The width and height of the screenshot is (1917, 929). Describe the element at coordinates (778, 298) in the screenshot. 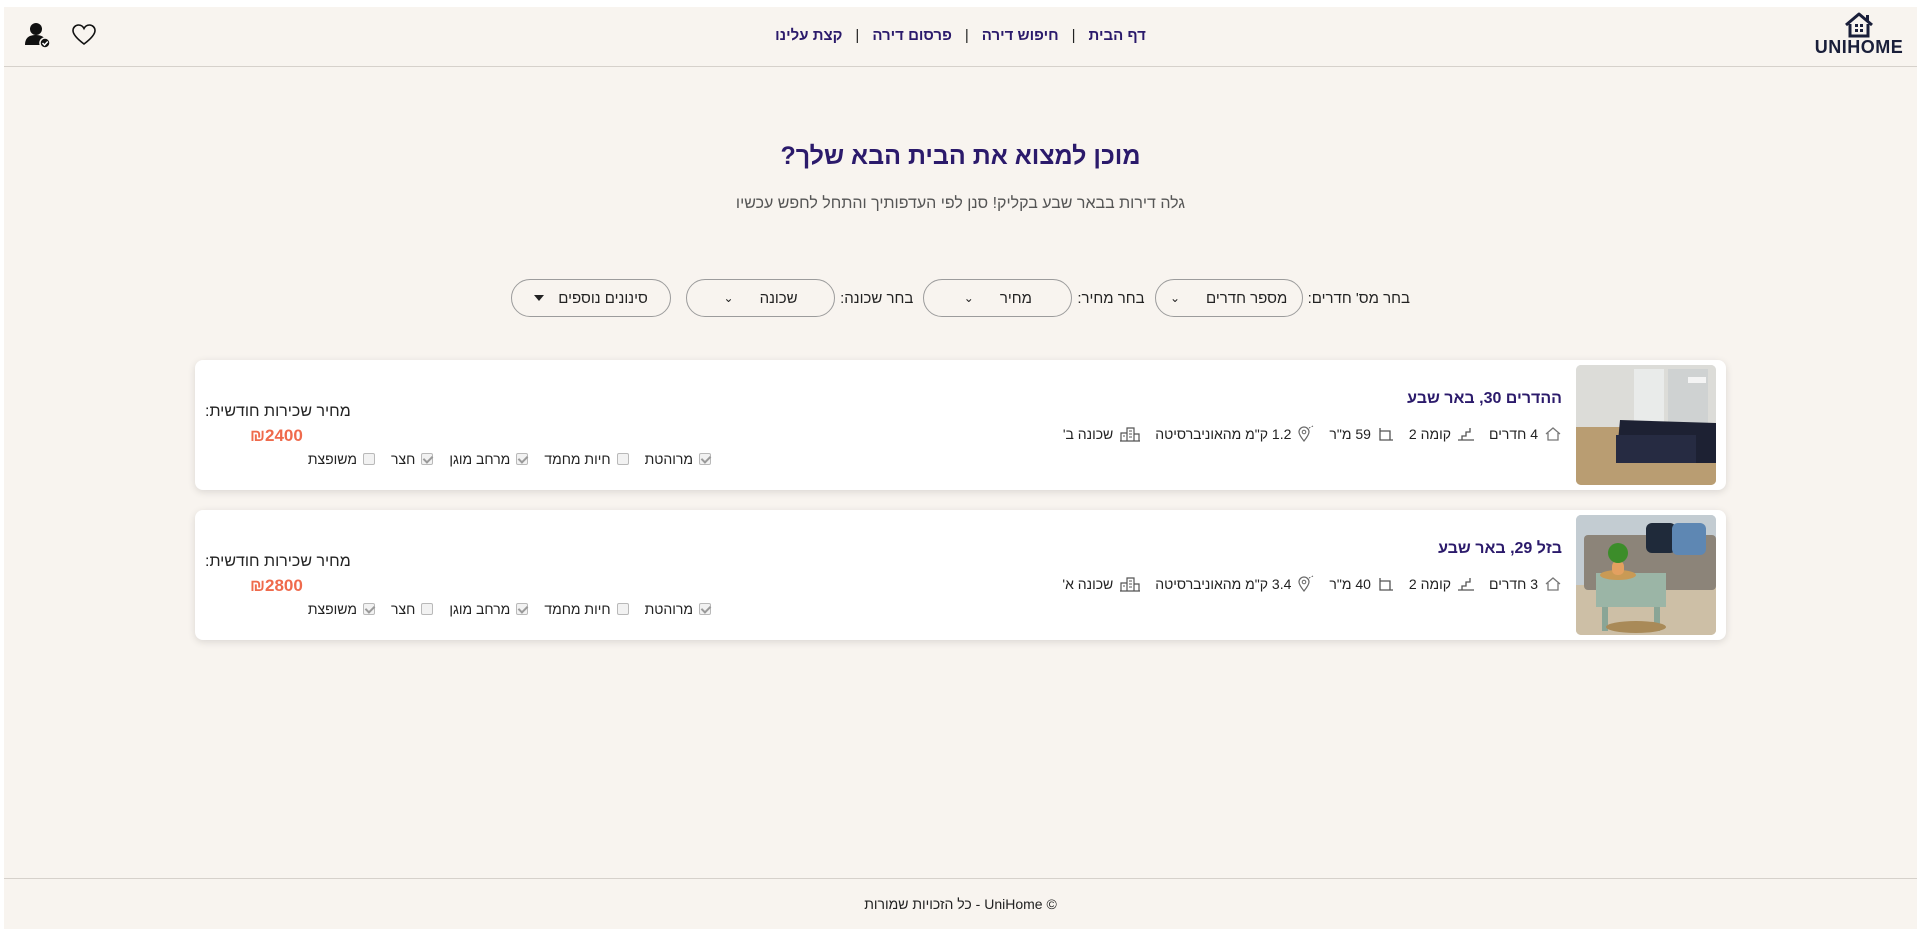

I see `neighborhood-select-value: שכונה` at that location.